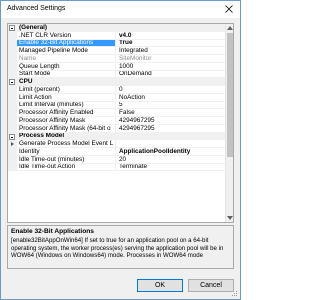 This screenshot has width=320, height=300. Describe the element at coordinates (117, 136) in the screenshot. I see `category-row: Process Model` at that location.